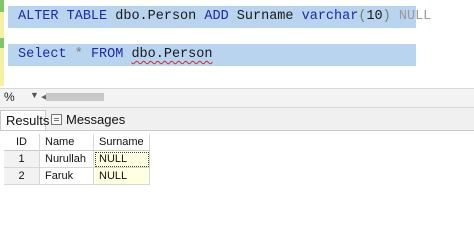 This screenshot has height=240, width=474. I want to click on keyword-table: TABLE, so click(87, 16).